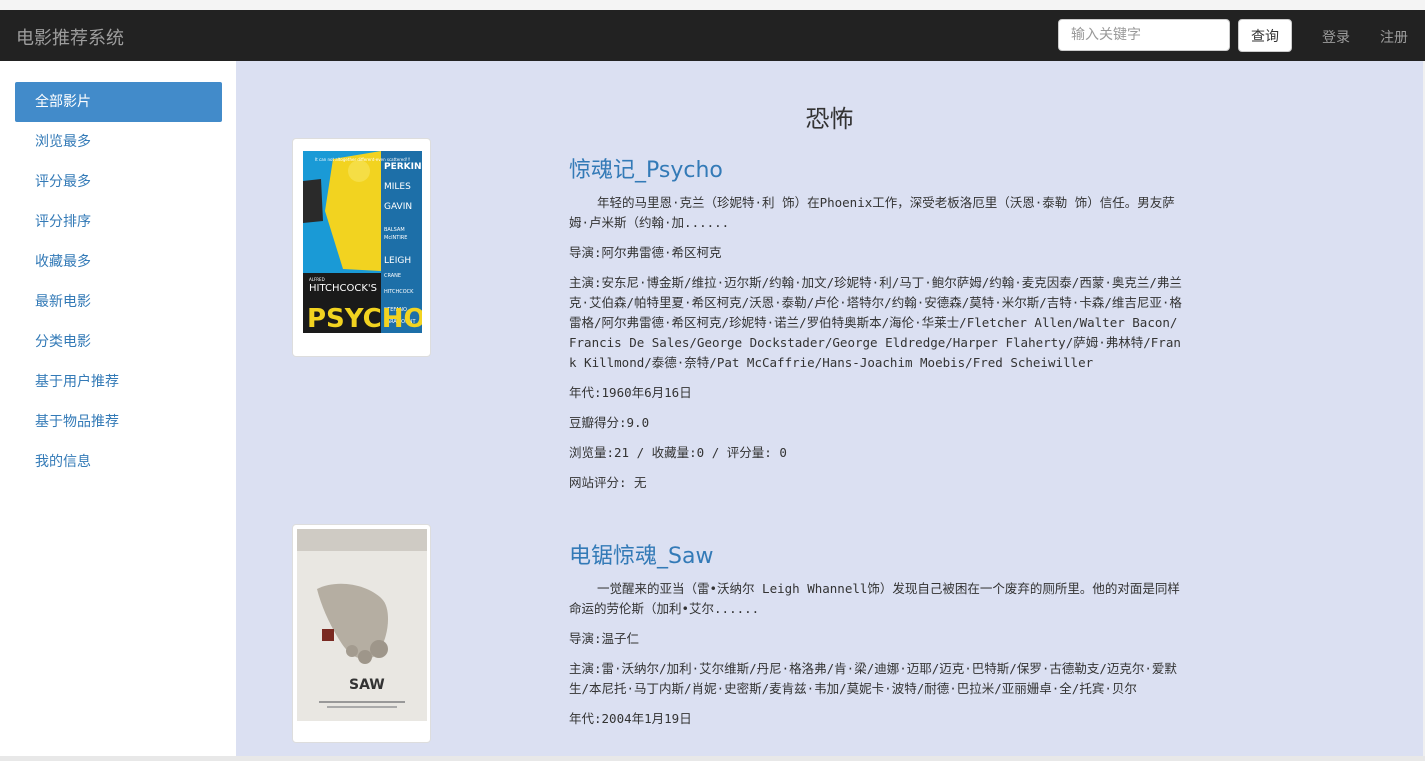  Describe the element at coordinates (118, 422) in the screenshot. I see `sidebar-item-item-based: 基于物品推荐` at that location.